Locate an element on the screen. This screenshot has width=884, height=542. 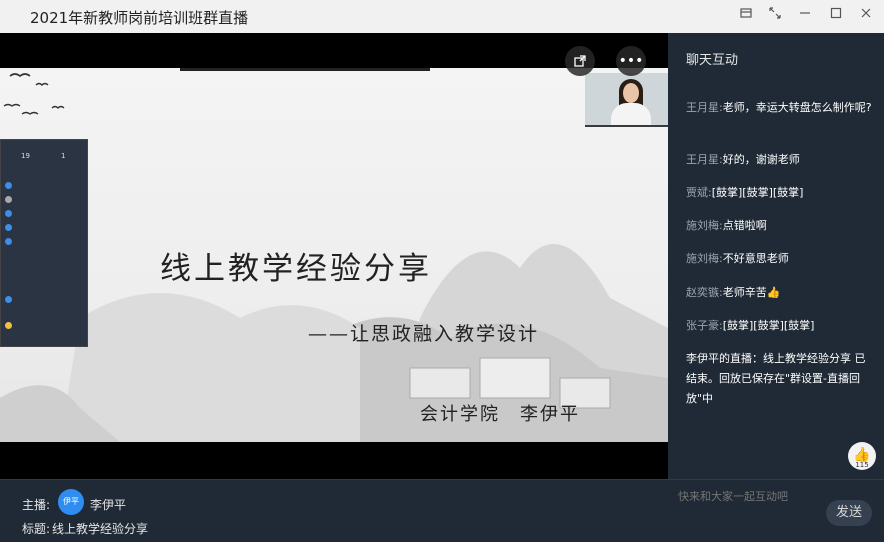
topic-text: 线上教学经验分享 is located at coordinates (100, 529).